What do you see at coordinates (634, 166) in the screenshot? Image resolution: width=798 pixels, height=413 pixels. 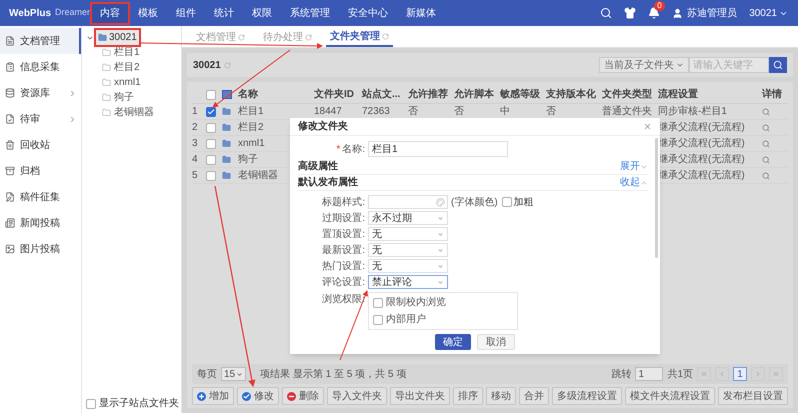 I see `section-toggle: 展开` at bounding box center [634, 166].